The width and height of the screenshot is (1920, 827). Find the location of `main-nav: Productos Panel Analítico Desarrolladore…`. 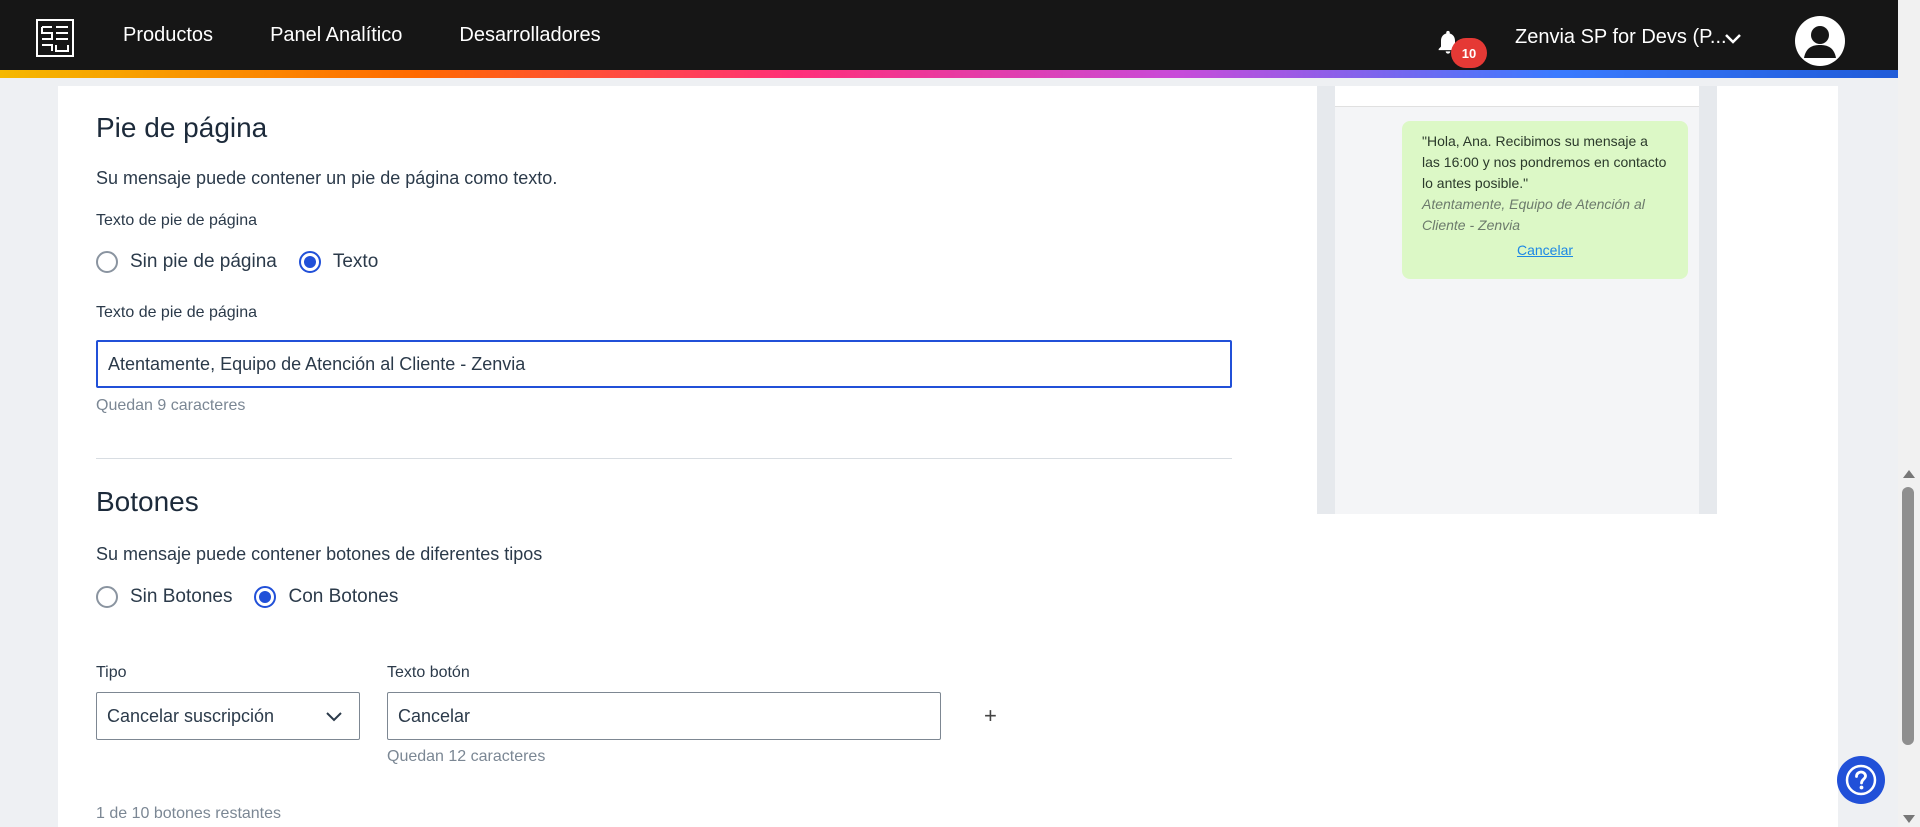

main-nav: Productos Panel Analítico Desarrolladore… is located at coordinates (362, 39).